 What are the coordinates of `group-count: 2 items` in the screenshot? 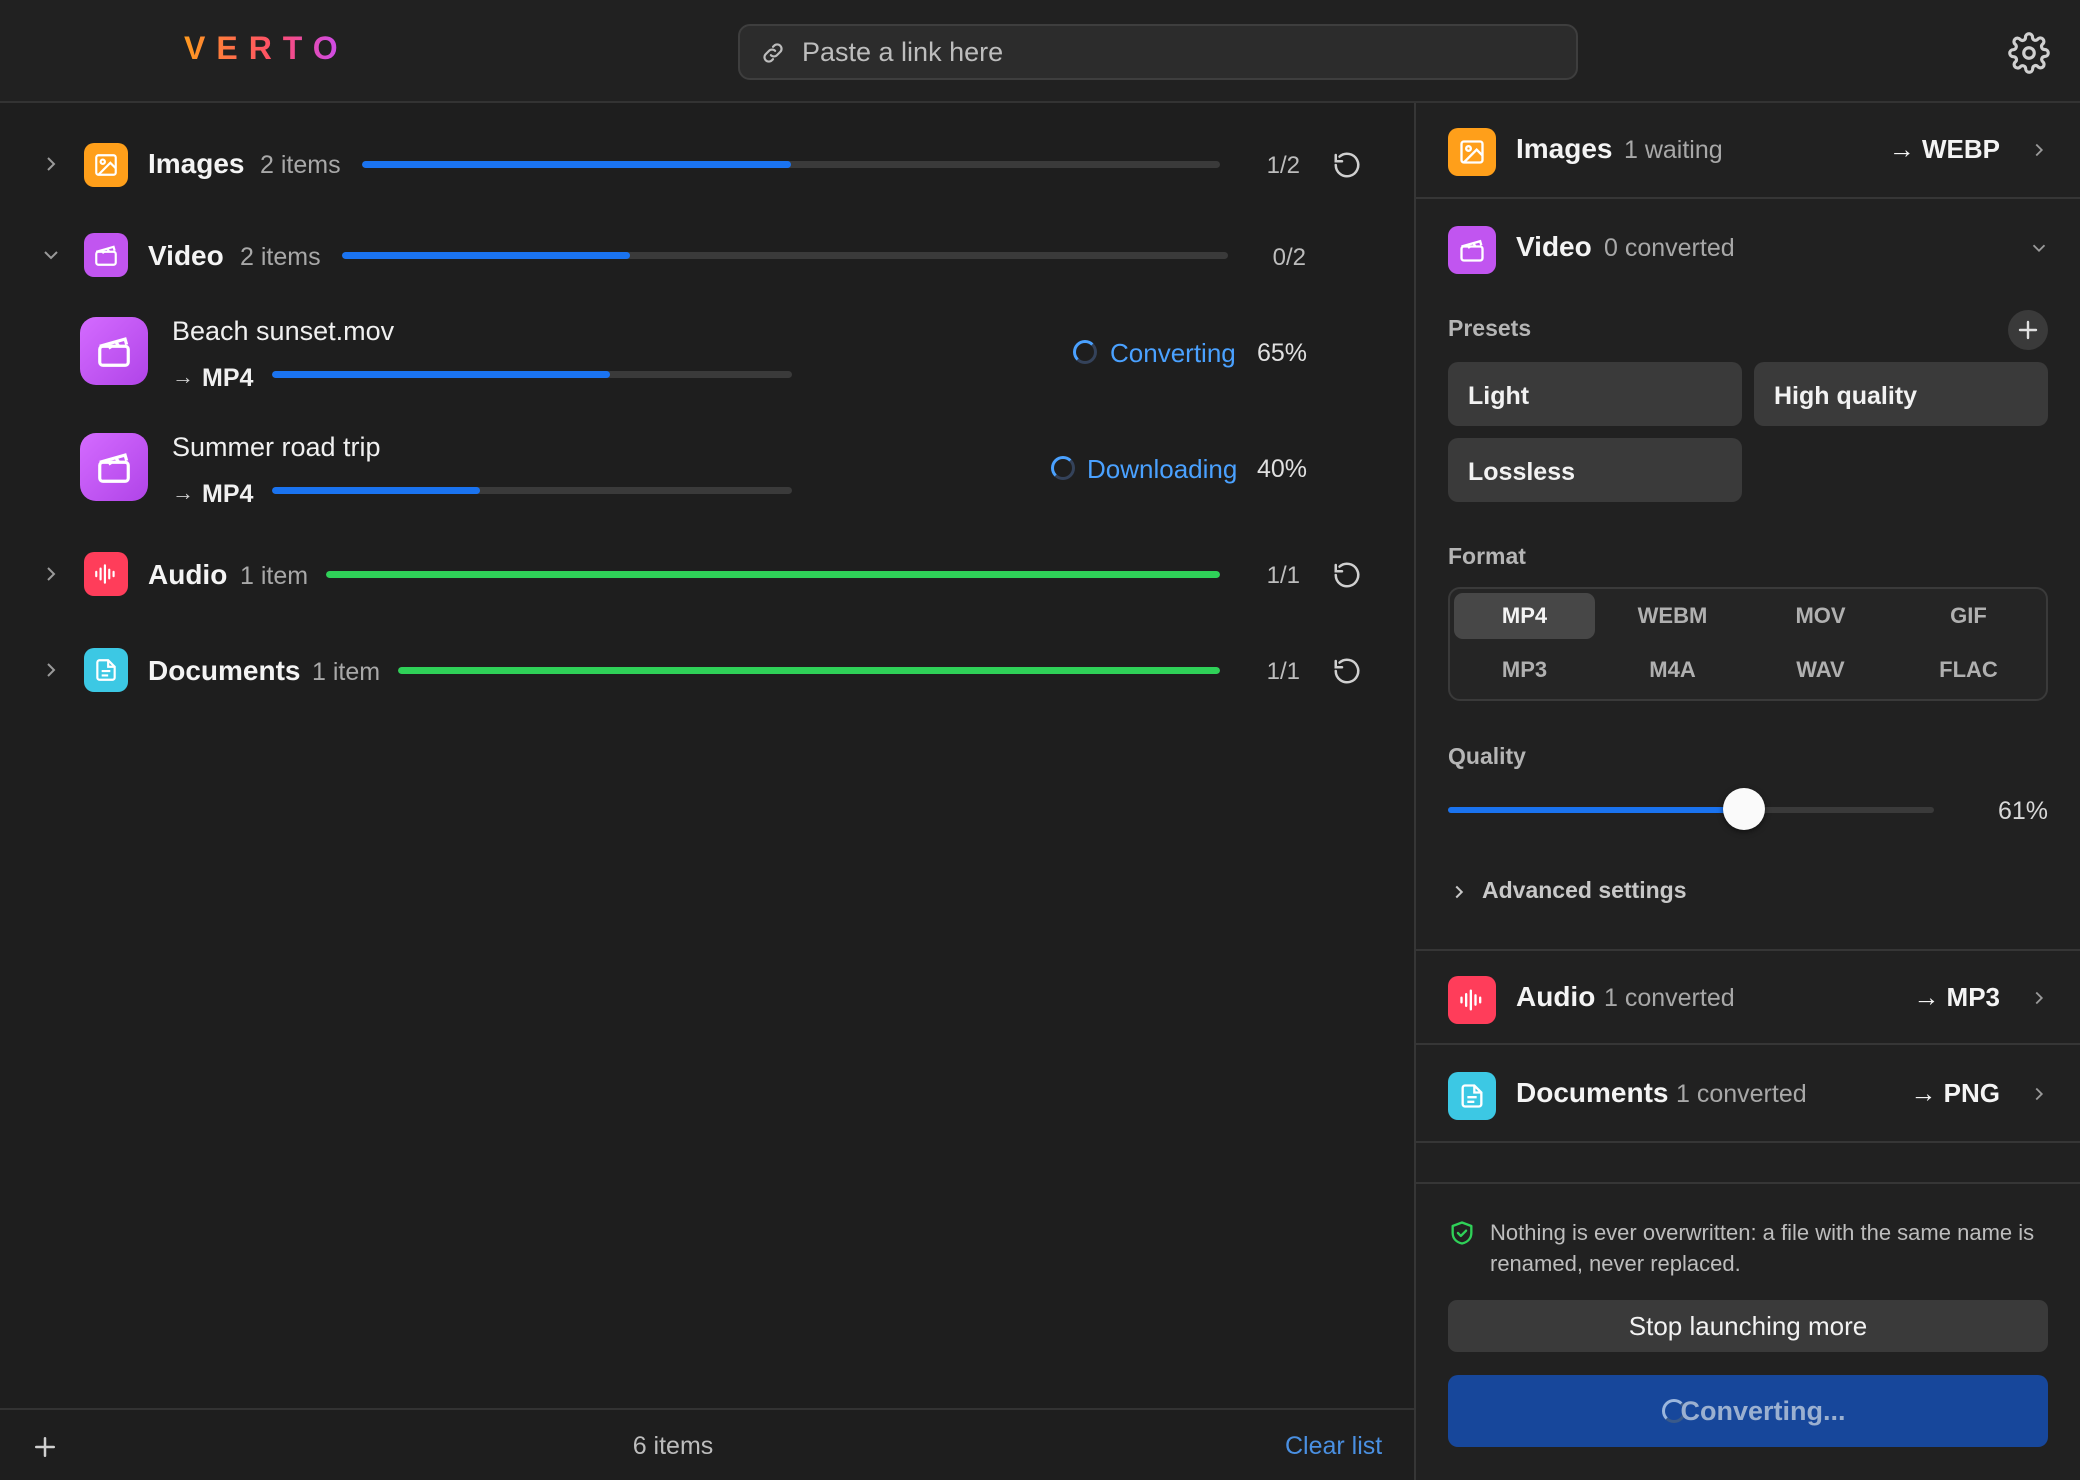 It's located at (300, 165).